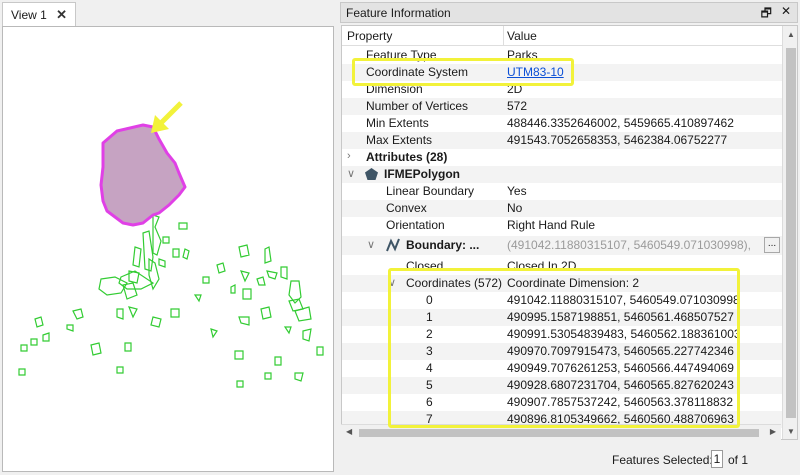 This screenshot has width=800, height=475. What do you see at coordinates (515, 208) in the screenshot?
I see `row-value: No` at bounding box center [515, 208].